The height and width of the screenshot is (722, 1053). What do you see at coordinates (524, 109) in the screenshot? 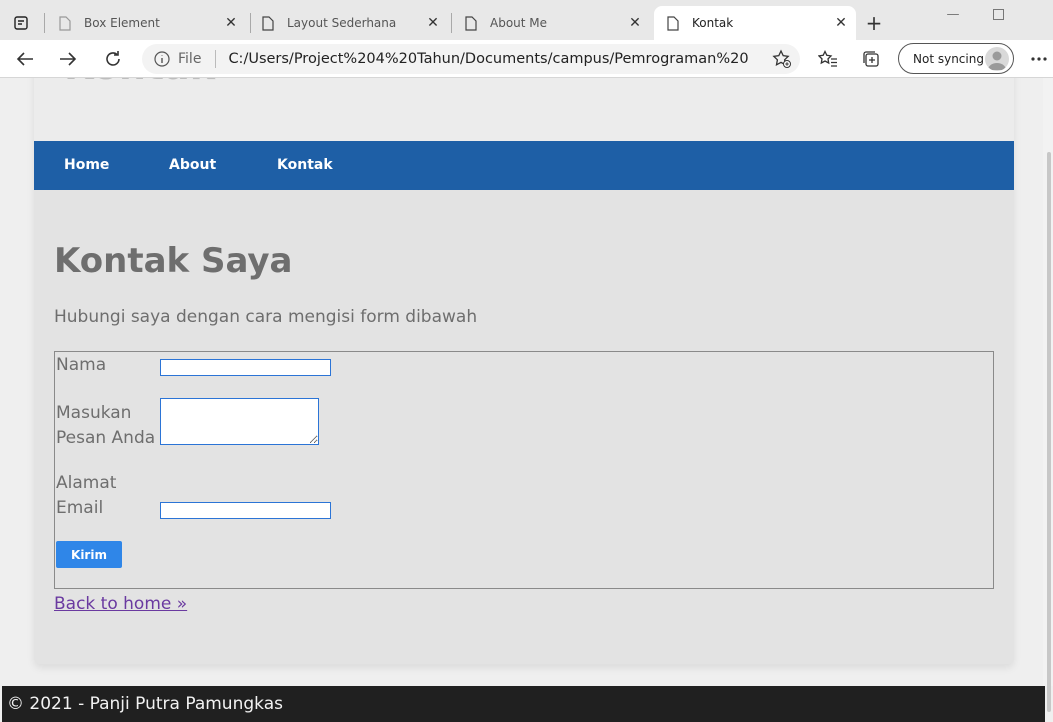
I see `page-header: Kontak` at bounding box center [524, 109].